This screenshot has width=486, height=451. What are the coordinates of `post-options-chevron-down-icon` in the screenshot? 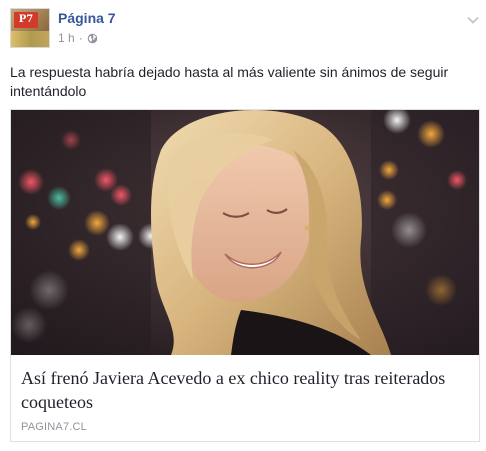 It's located at (473, 18).